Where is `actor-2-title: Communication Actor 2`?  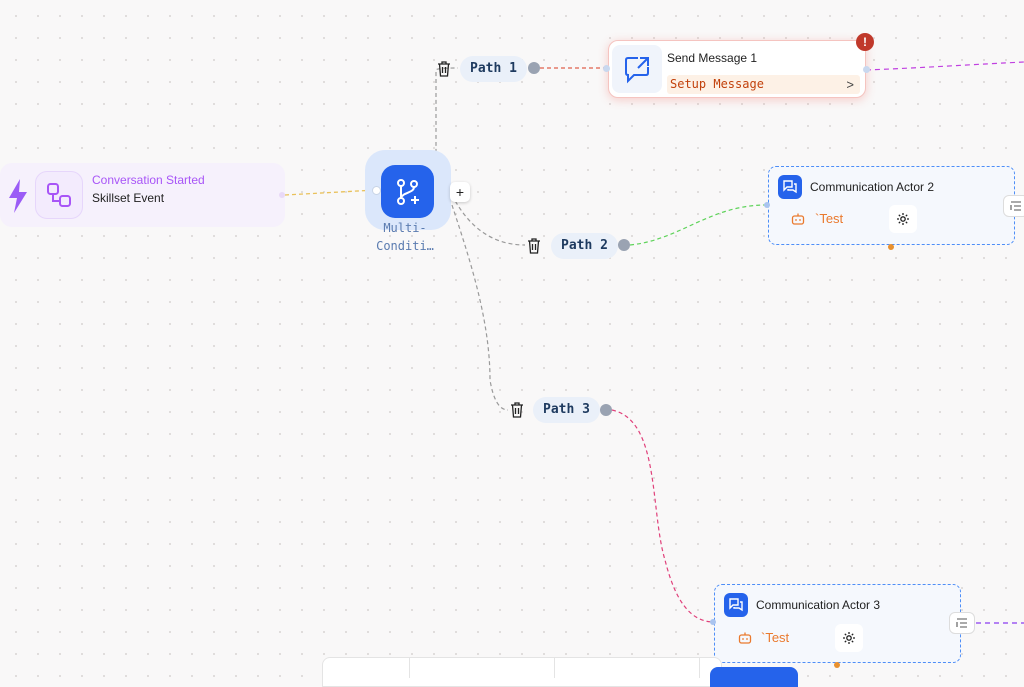 actor-2-title: Communication Actor 2 is located at coordinates (872, 187).